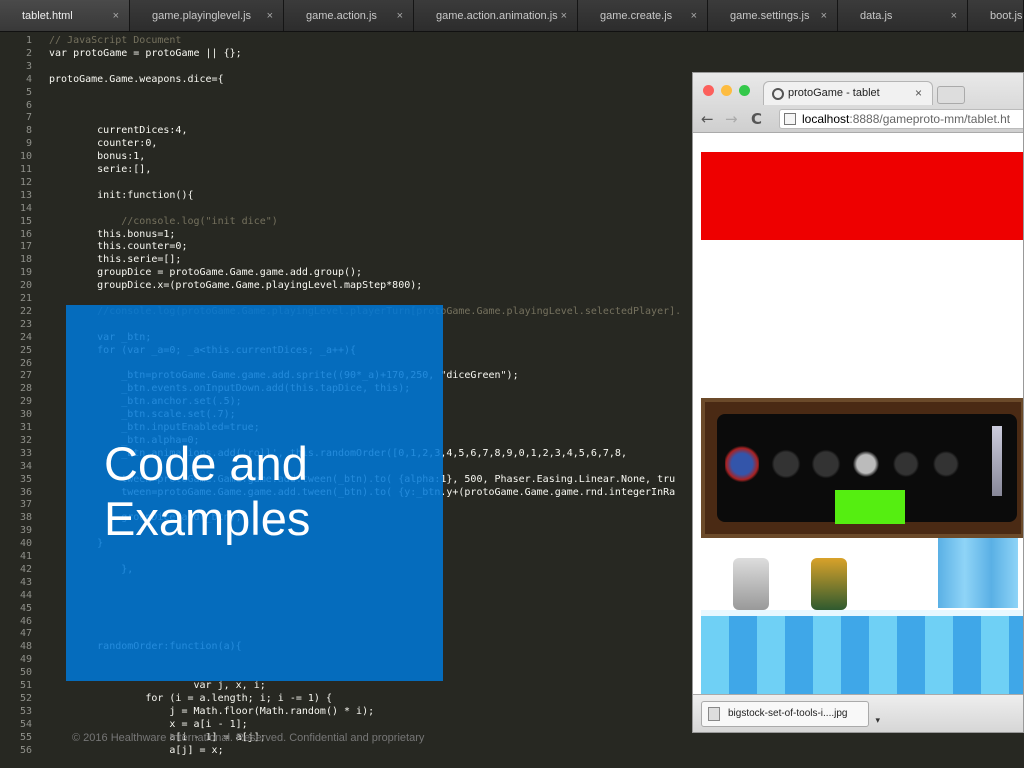  What do you see at coordinates (778, 94) in the screenshot?
I see `page-favicon-icon` at bounding box center [778, 94].